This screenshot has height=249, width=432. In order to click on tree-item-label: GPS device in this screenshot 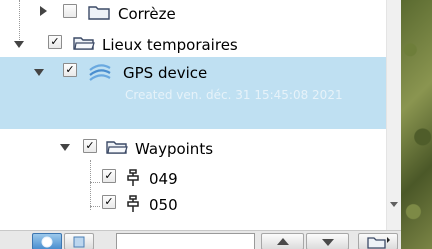, I will do `click(165, 73)`.